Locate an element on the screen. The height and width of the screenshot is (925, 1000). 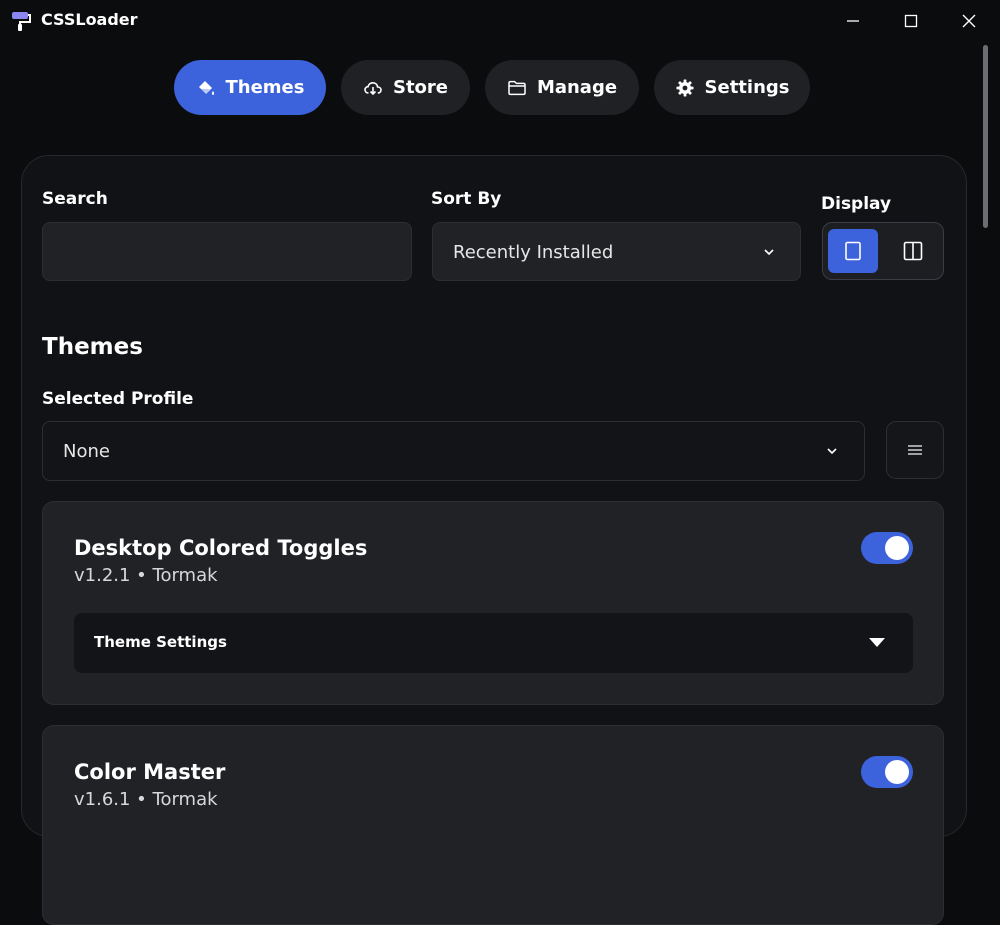
tab-settings: Settings is located at coordinates (732, 87).